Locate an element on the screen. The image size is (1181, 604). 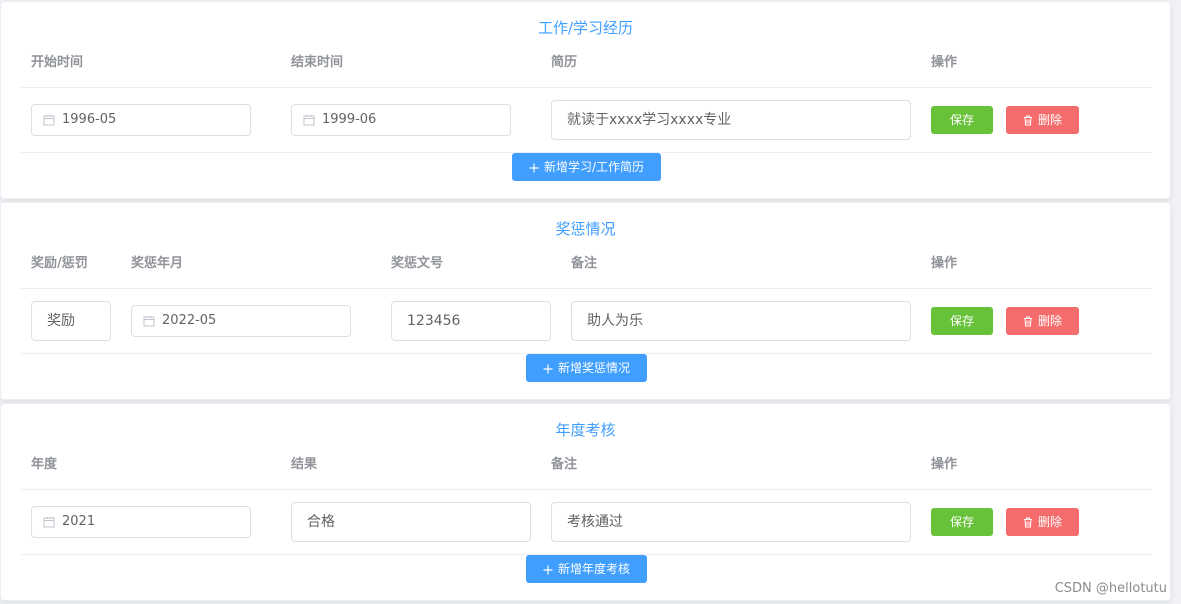
award-remark-input: 助人为乐 is located at coordinates (741, 321).